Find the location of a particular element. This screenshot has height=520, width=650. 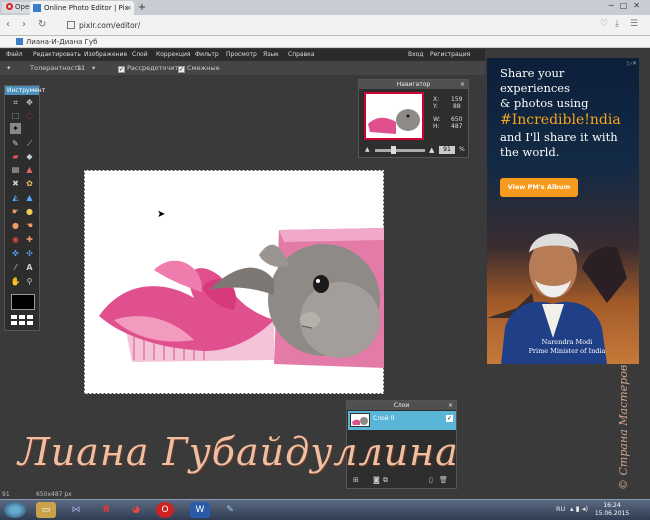

ad-view-album-button: View PM's Album is located at coordinates (539, 187).